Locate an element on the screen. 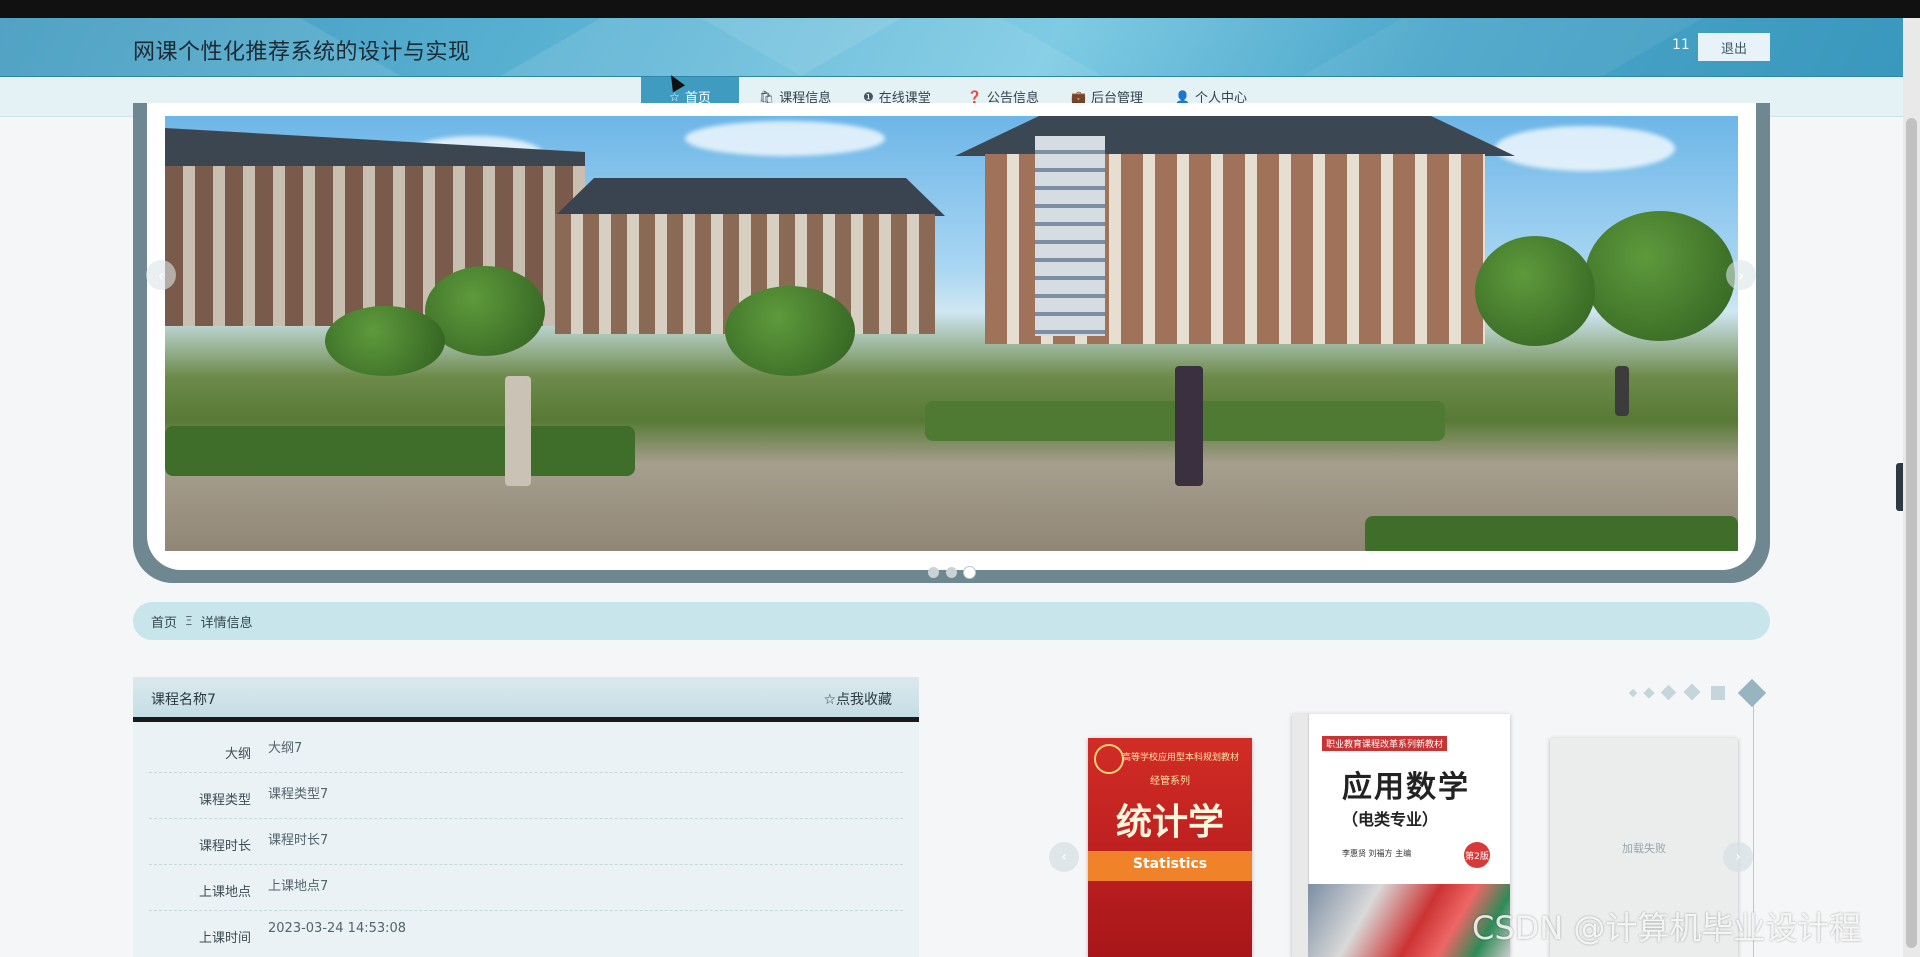 Image resolution: width=1920 pixels, height=957 pixels. scrollbar-thumb is located at coordinates (1911, 533).